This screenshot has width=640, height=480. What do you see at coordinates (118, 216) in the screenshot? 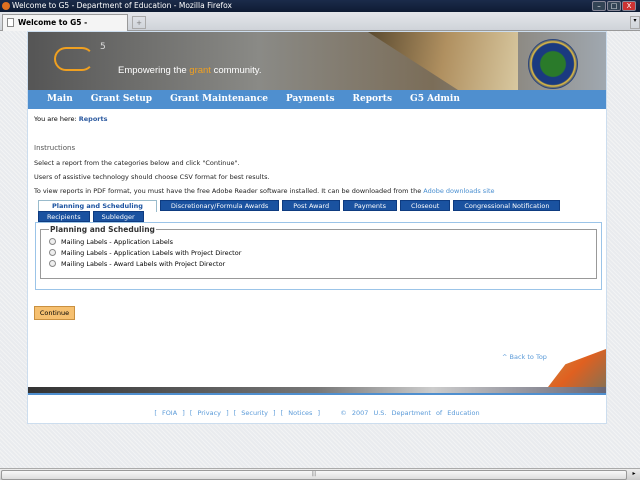
I see `tab-subledger: Subledger` at bounding box center [118, 216].